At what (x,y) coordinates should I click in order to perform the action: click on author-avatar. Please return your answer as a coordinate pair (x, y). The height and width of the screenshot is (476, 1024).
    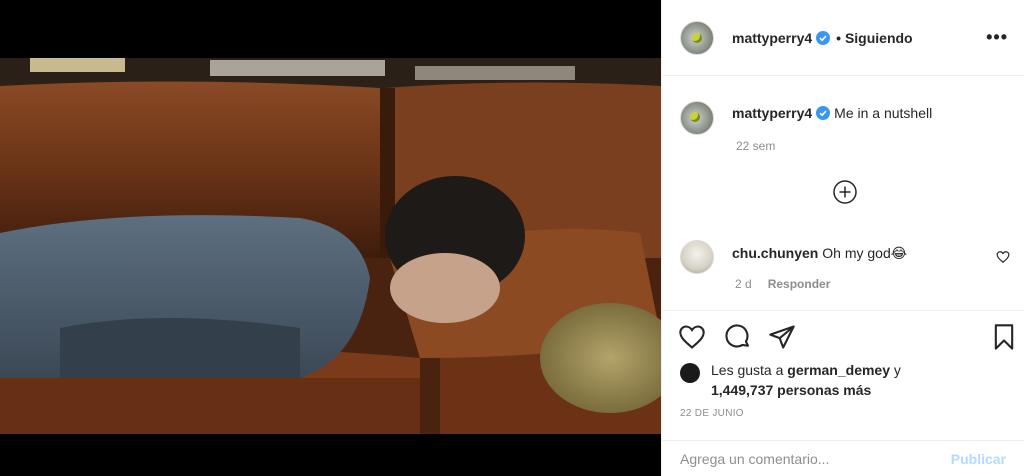
    Looking at the image, I should click on (697, 37).